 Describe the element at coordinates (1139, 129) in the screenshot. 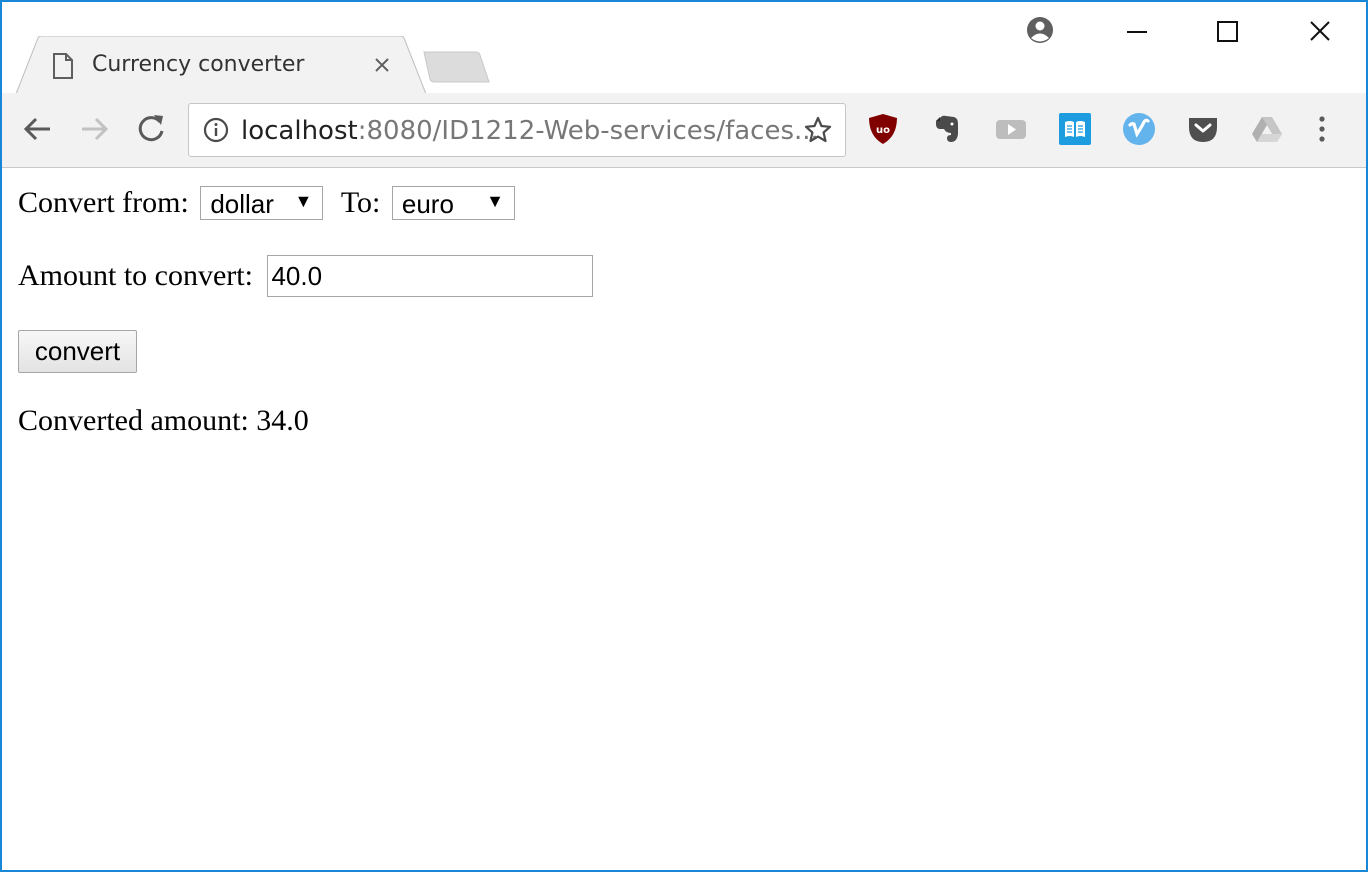

I see `vimeo-icon` at that location.